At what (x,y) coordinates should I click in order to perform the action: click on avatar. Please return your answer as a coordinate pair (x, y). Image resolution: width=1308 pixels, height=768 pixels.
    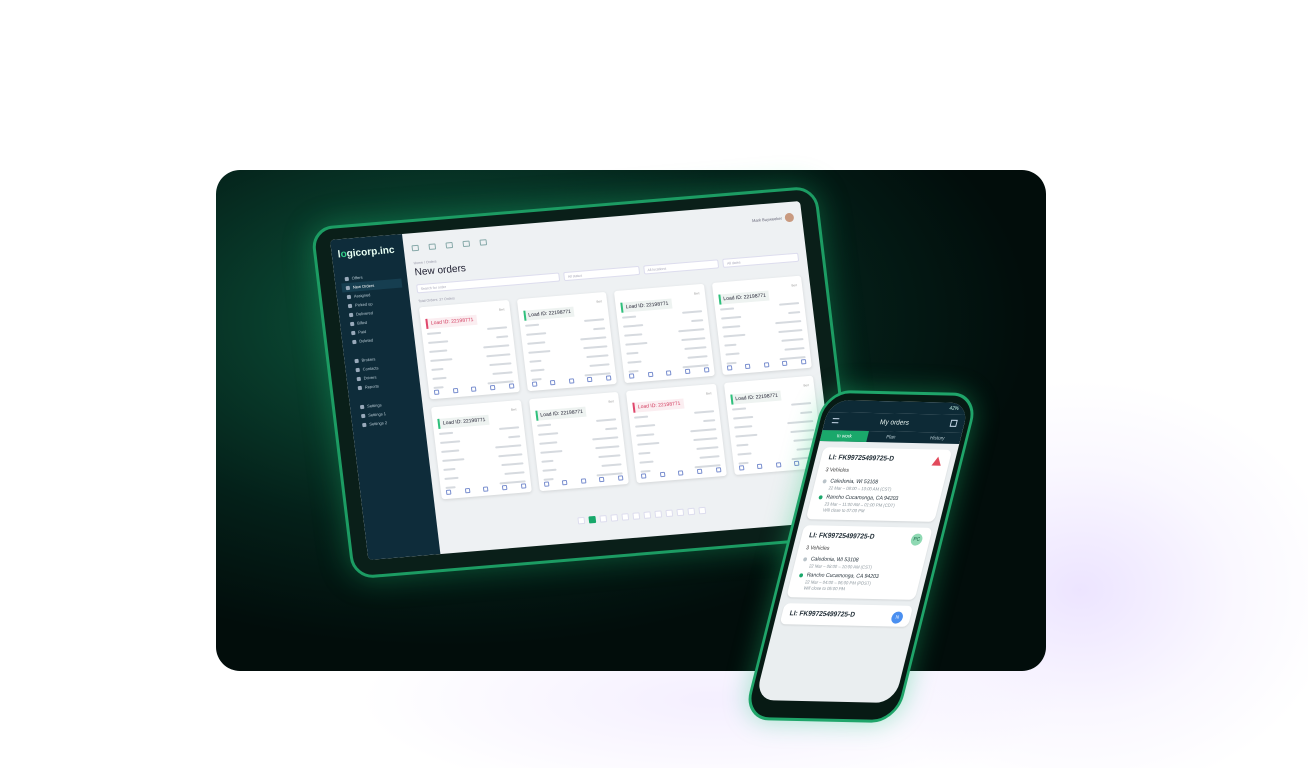
    Looking at the image, I should click on (789, 217).